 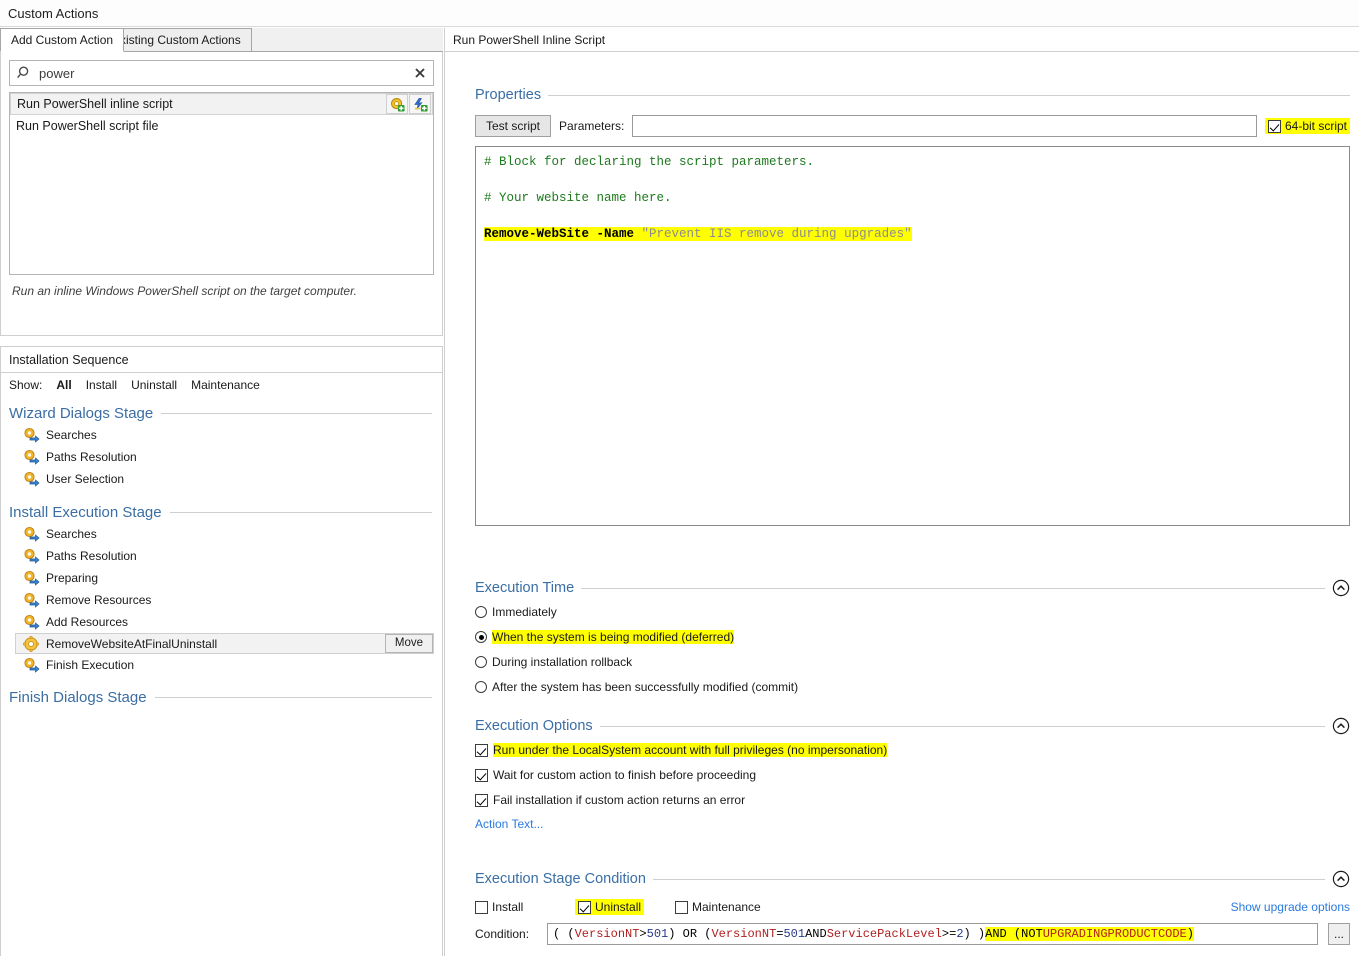 What do you see at coordinates (81, 413) in the screenshot?
I see `stage-title: Wizard Dialogs Stage` at bounding box center [81, 413].